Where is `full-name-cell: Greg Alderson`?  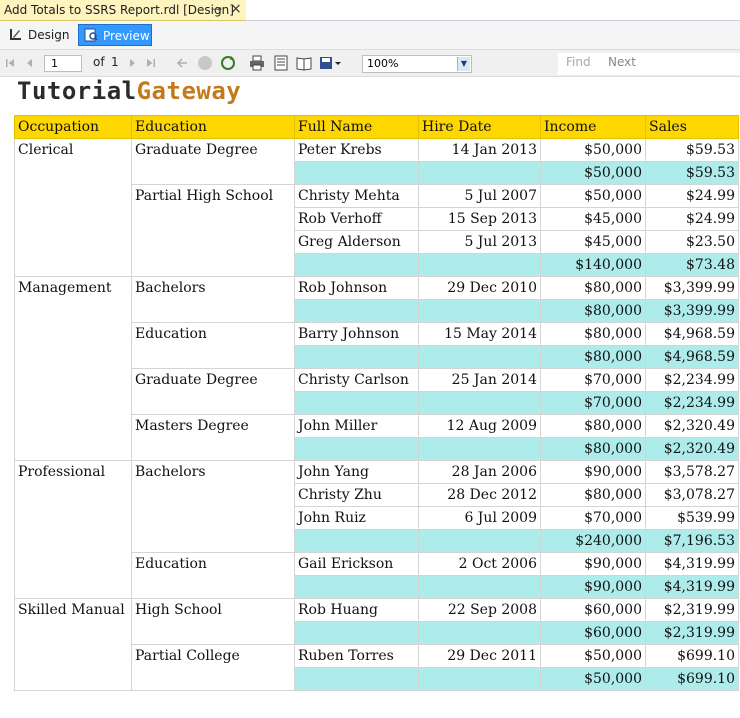 full-name-cell: Greg Alderson is located at coordinates (356, 242).